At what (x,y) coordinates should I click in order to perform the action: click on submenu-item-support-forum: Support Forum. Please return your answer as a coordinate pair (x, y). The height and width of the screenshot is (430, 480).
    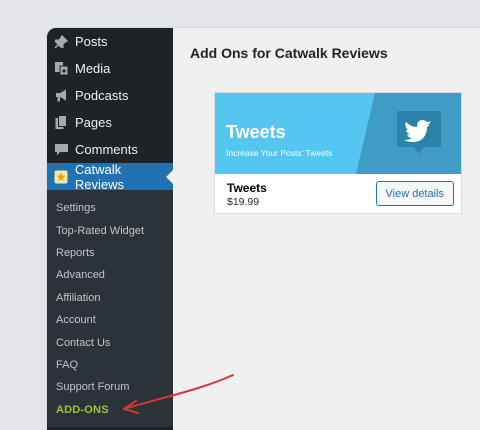
    Looking at the image, I should click on (110, 387).